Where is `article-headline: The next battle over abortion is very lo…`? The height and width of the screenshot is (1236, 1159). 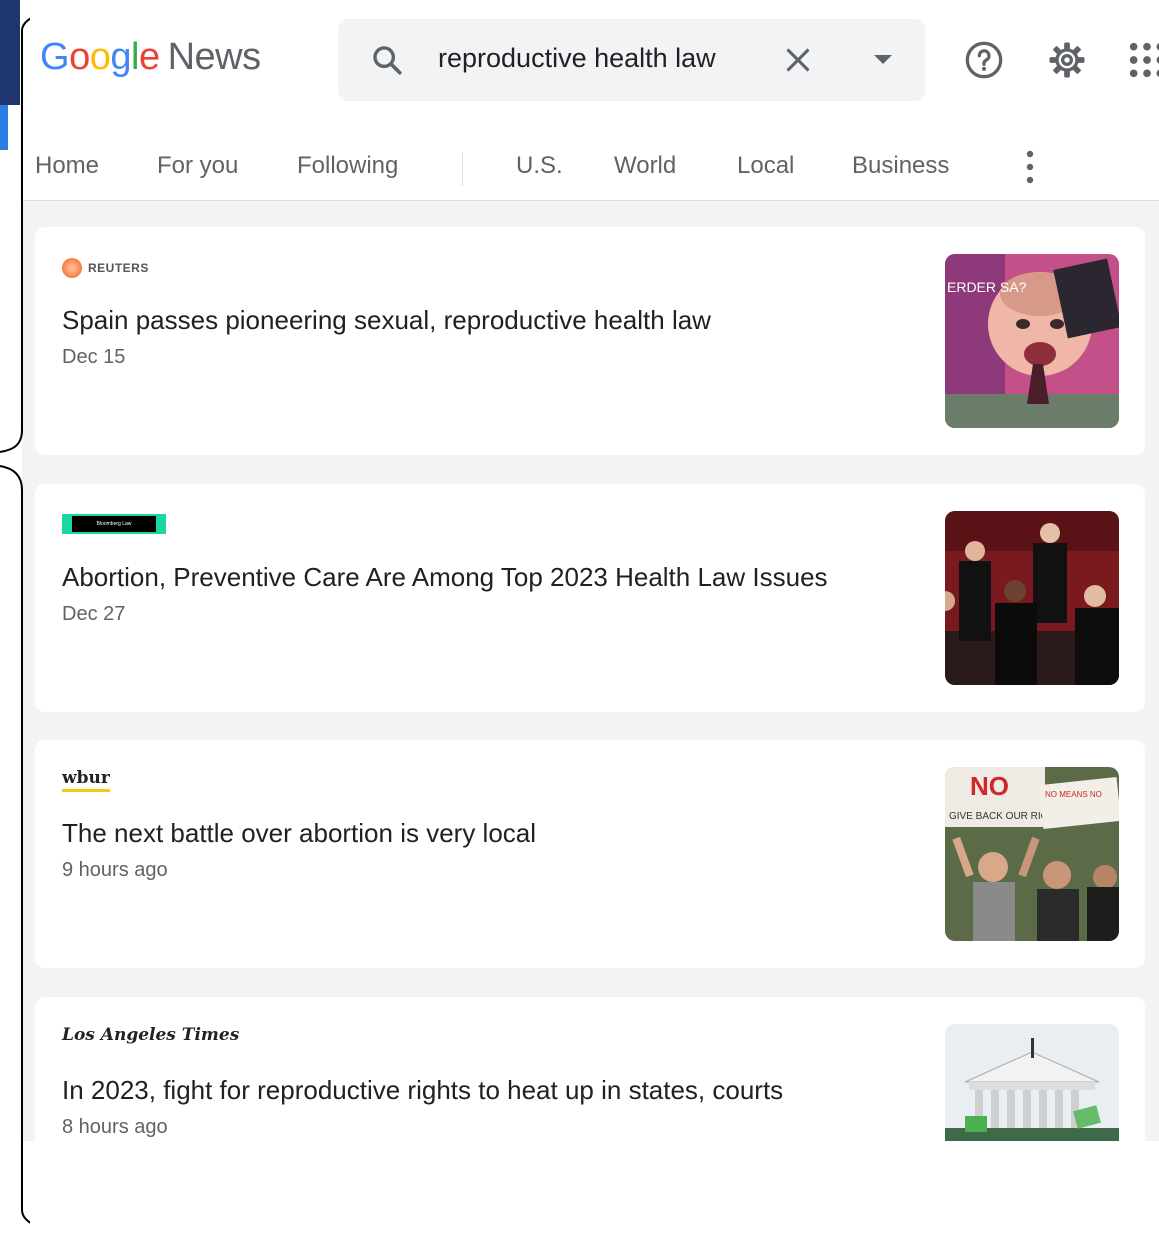 article-headline: The next battle over abortion is very lo… is located at coordinates (299, 833).